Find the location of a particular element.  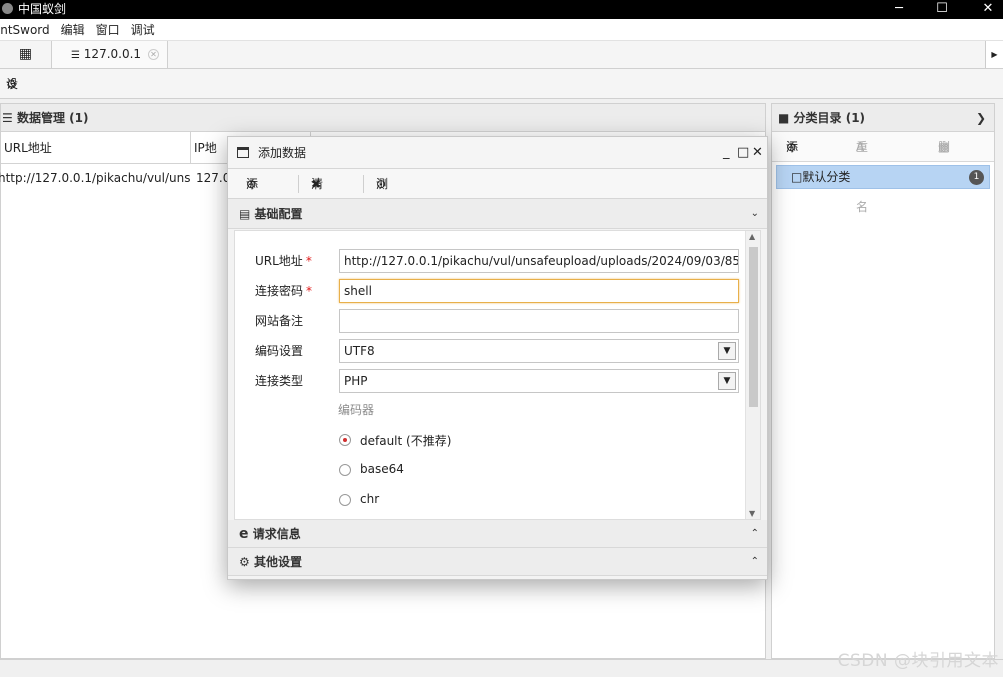

scroll-down-icon: ▼ is located at coordinates (752, 513).